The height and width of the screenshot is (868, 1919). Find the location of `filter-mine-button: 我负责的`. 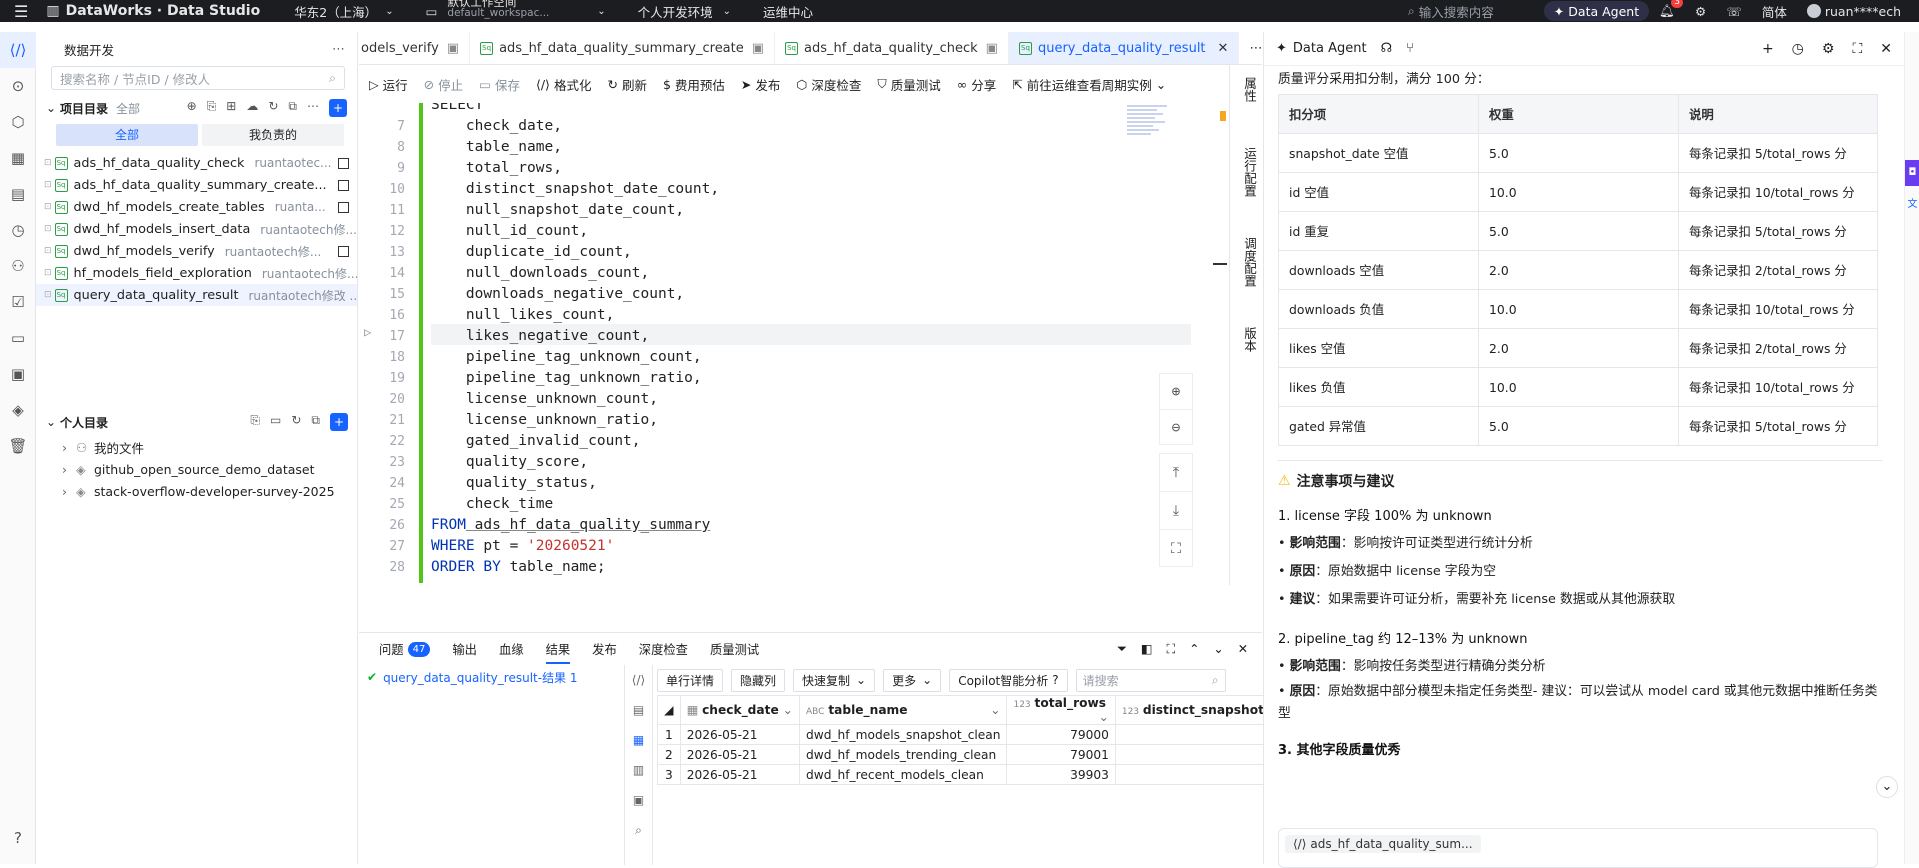

filter-mine-button: 我负责的 is located at coordinates (273, 135).